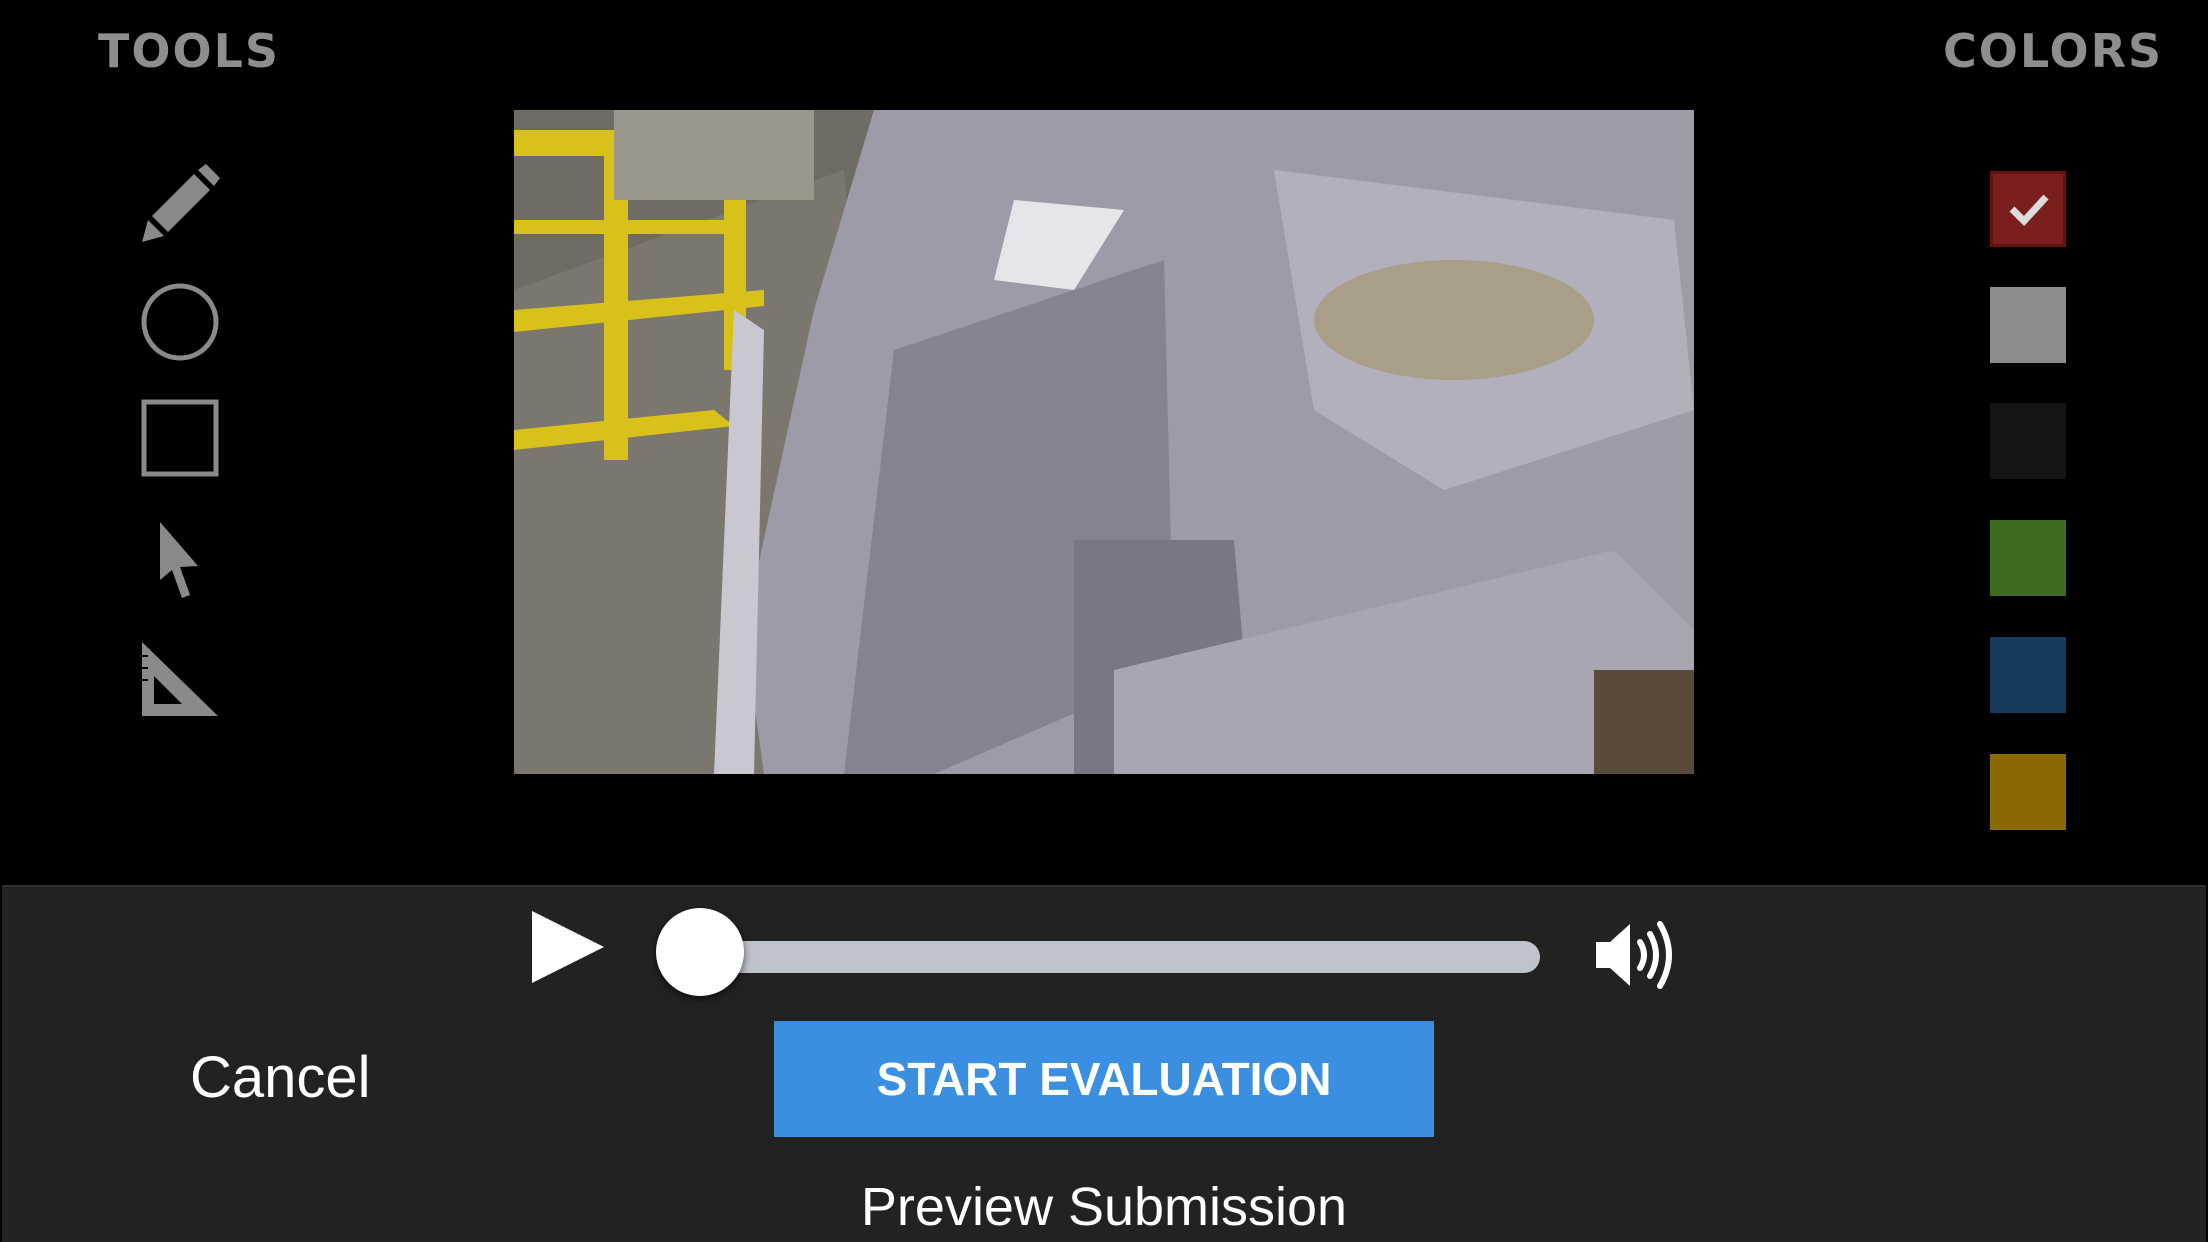 This screenshot has width=2208, height=1242. I want to click on start-evaluation-button: START EVALUATION, so click(1104, 1079).